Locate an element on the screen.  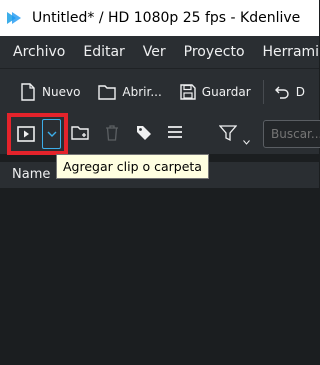
undo-icon is located at coordinates (281, 92).